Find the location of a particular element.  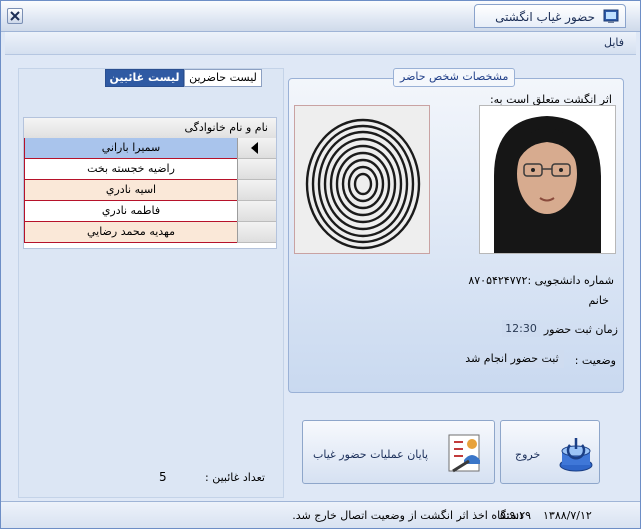

window-title: حضور غیاب انگشتی is located at coordinates (545, 17).